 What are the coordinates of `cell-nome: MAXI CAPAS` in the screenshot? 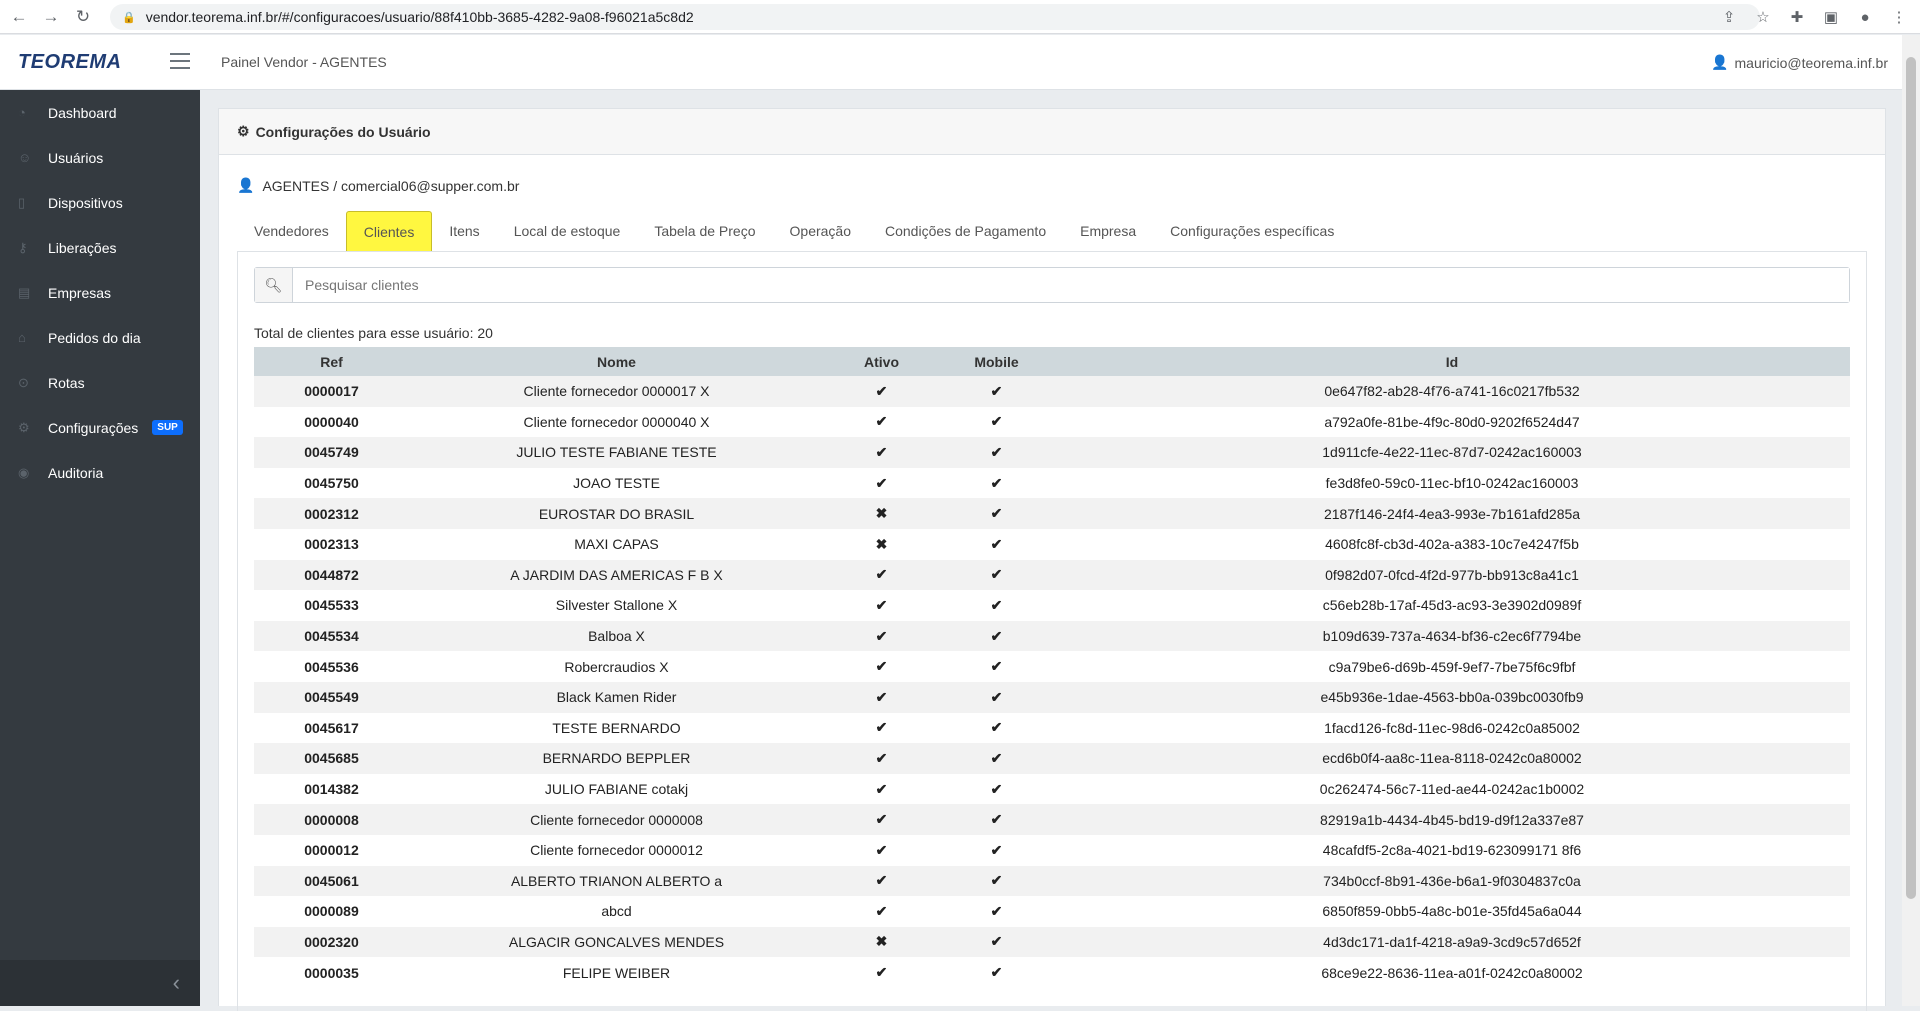 It's located at (616, 544).